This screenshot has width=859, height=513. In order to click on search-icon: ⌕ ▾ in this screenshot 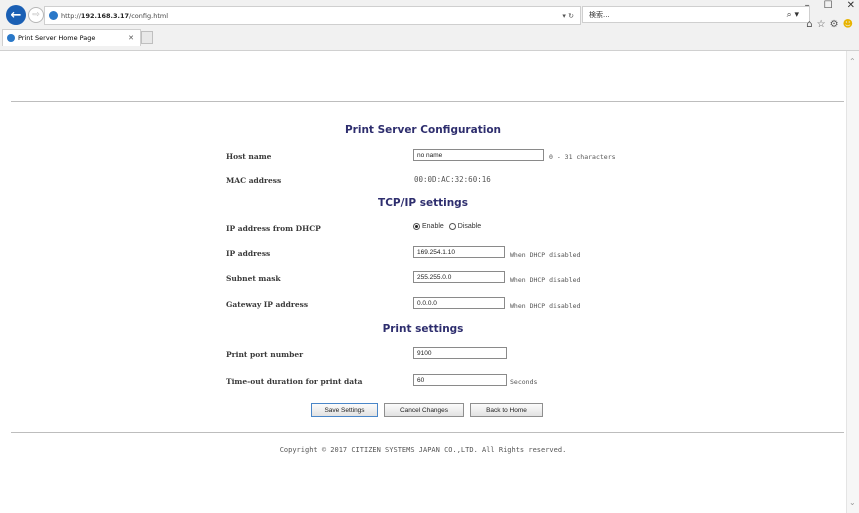, I will do `click(793, 15)`.